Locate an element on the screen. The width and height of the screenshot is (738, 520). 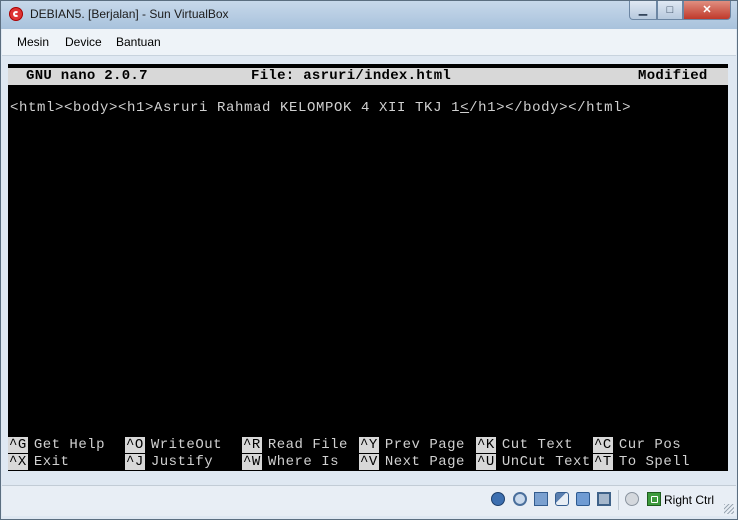
network-icon is located at coordinates (541, 499).